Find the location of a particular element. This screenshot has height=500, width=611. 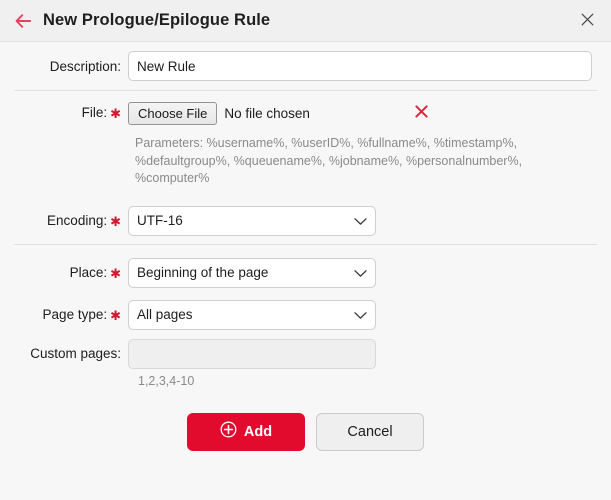

close-button is located at coordinates (587, 21).